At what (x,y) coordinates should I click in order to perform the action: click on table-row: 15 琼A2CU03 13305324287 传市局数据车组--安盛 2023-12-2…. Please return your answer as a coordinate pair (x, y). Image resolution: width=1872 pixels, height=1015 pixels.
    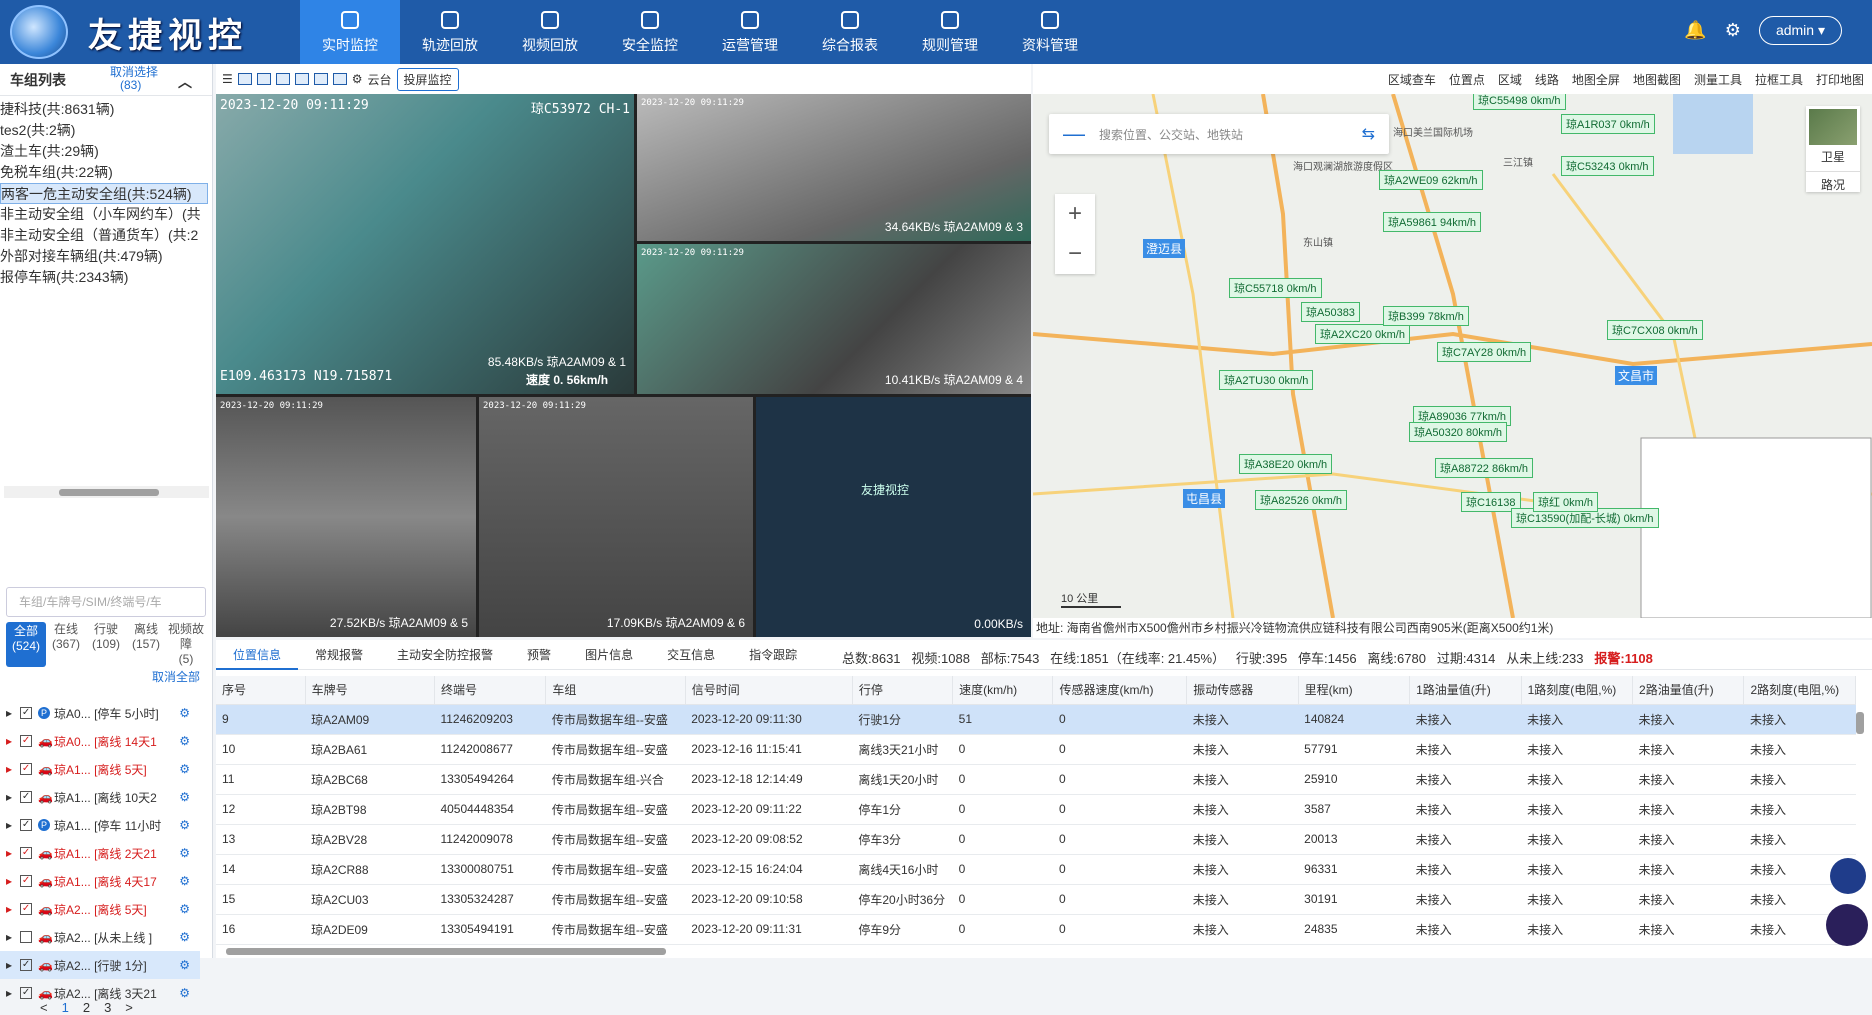
    Looking at the image, I should click on (1036, 899).